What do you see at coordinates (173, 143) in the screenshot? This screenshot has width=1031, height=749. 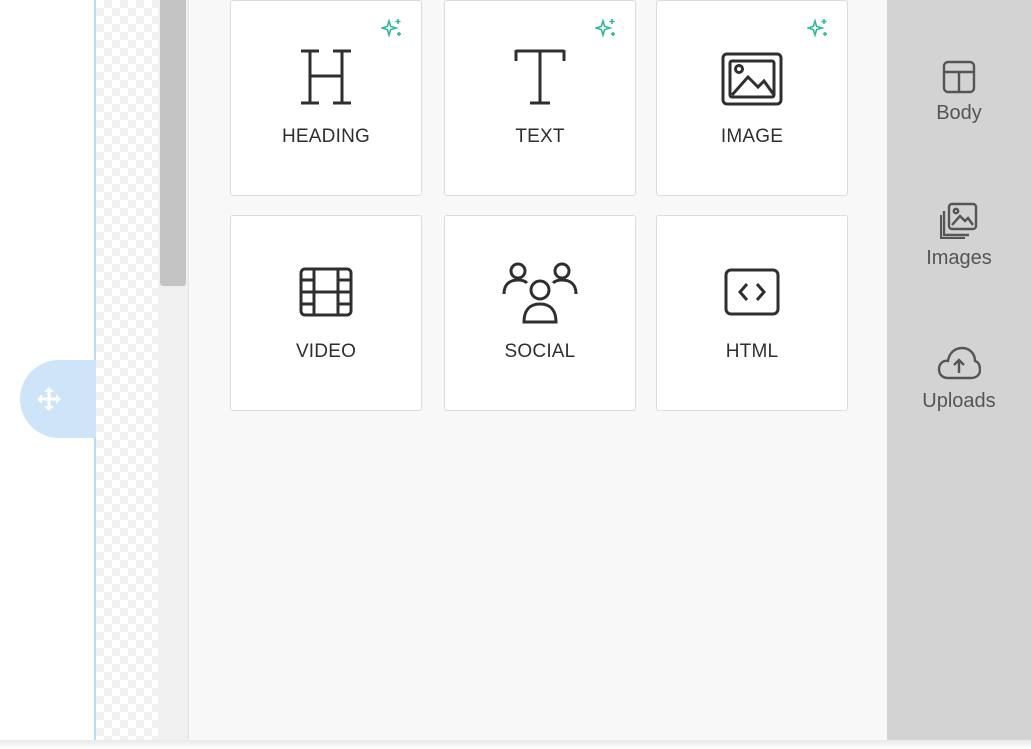 I see `scrollbar-thumb` at bounding box center [173, 143].